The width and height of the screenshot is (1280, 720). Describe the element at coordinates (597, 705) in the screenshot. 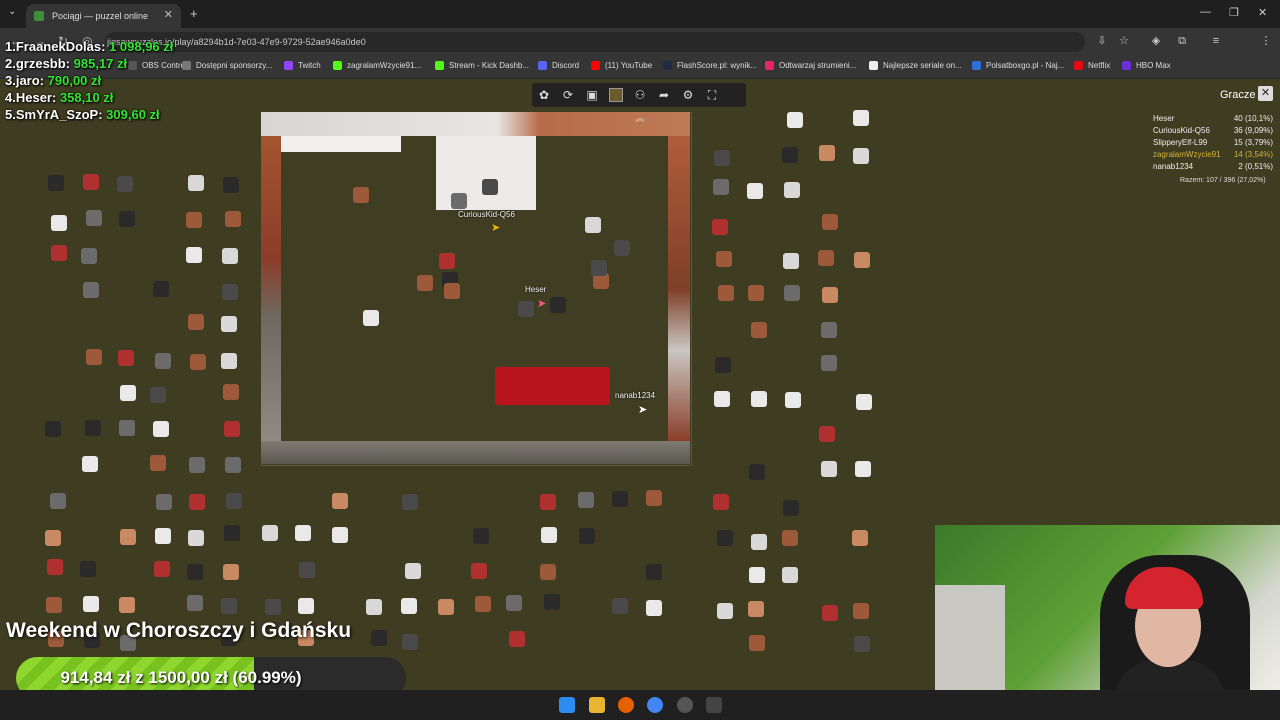

I see `file-explorer-icon` at that location.